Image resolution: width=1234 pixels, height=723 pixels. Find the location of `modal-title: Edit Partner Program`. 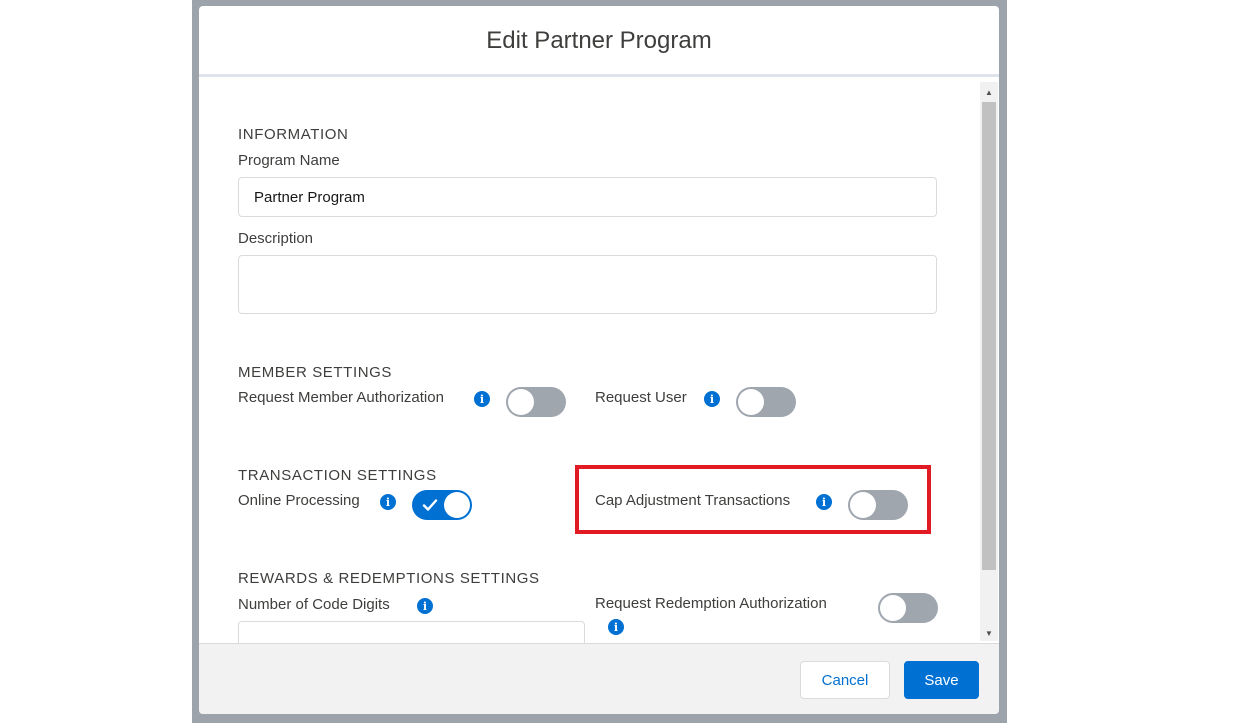

modal-title: Edit Partner Program is located at coordinates (599, 40).